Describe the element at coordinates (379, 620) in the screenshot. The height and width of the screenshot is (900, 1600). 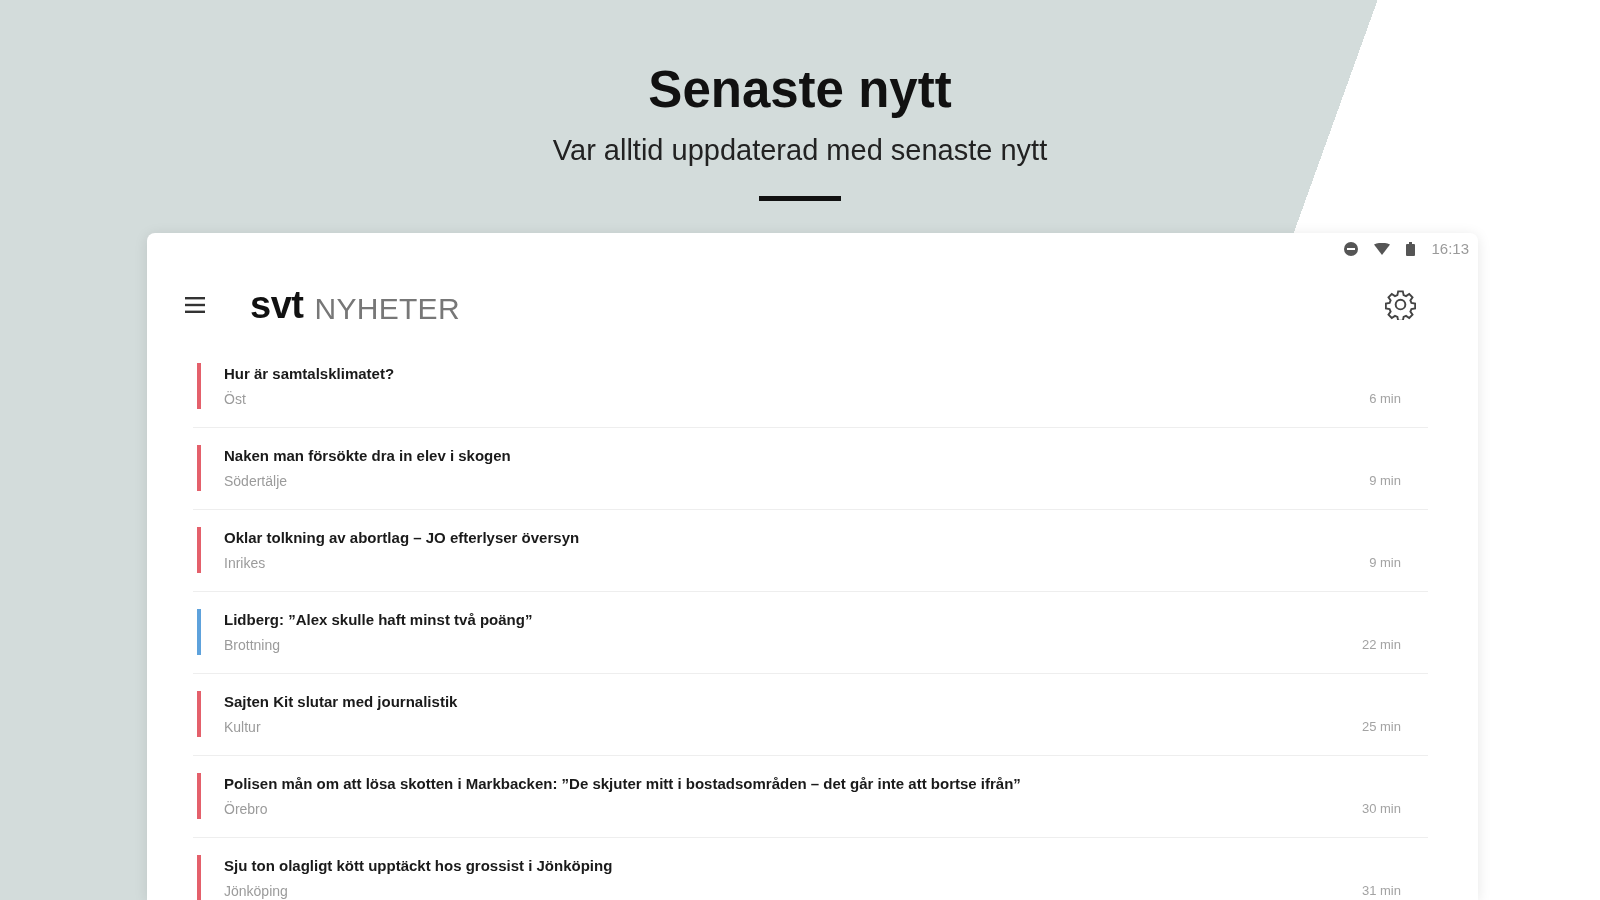
I see `headline-text: Lidberg: ”Alex skulle haft minst två poäng”` at that location.